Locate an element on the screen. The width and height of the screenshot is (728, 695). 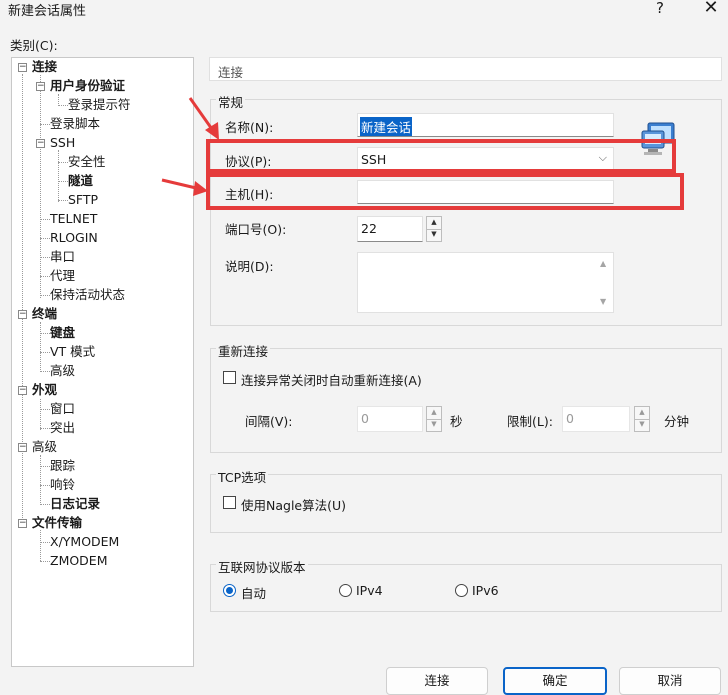
tree-item-logging: 日志记录 is located at coordinates (75, 504).